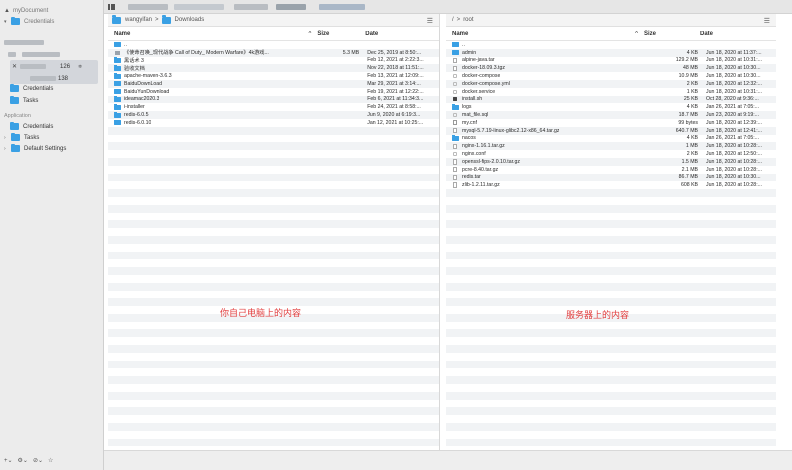 The height and width of the screenshot is (470, 792). What do you see at coordinates (469, 122) in the screenshot?
I see `file-name: my.cnf` at bounding box center [469, 122].